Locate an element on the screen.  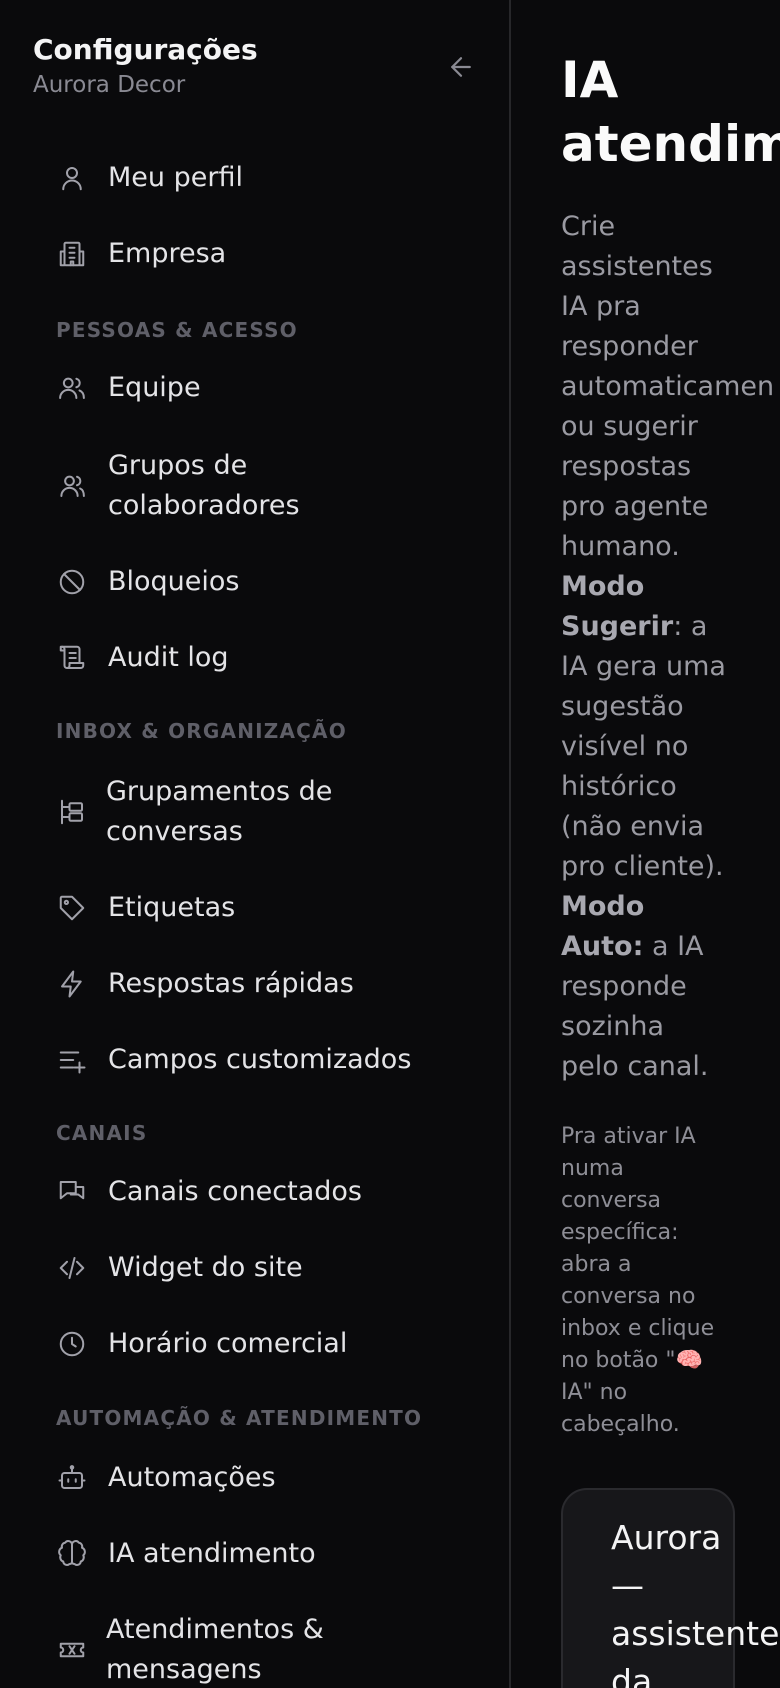
nav-item-horario-comercial: Horário comercial is located at coordinates (266, 1344).